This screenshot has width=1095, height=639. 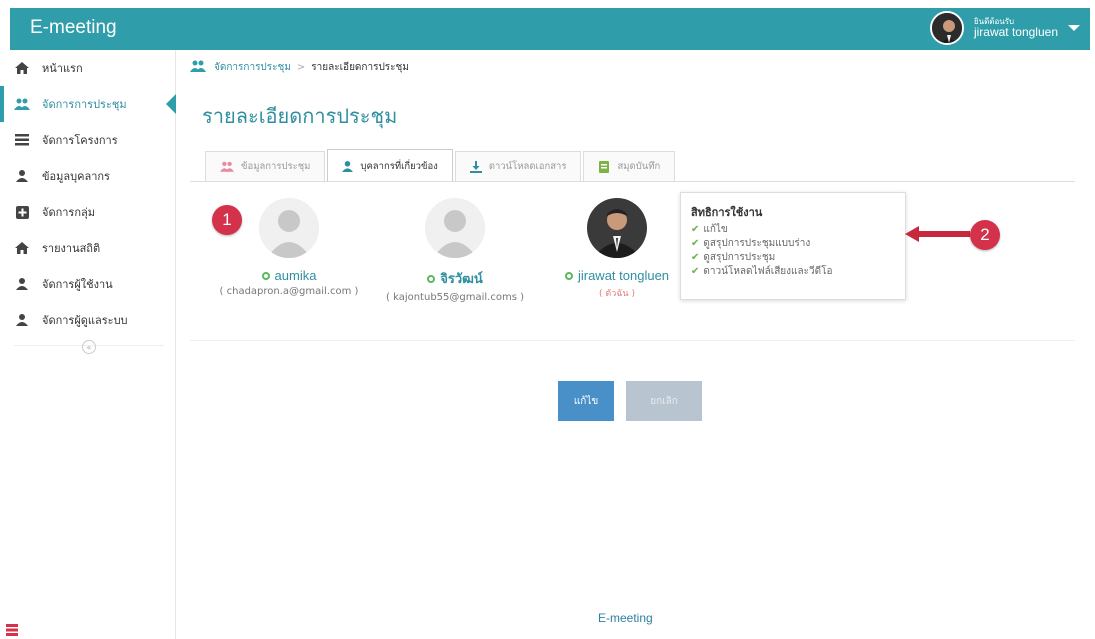 I want to click on notebook-icon, so click(x=604, y=166).